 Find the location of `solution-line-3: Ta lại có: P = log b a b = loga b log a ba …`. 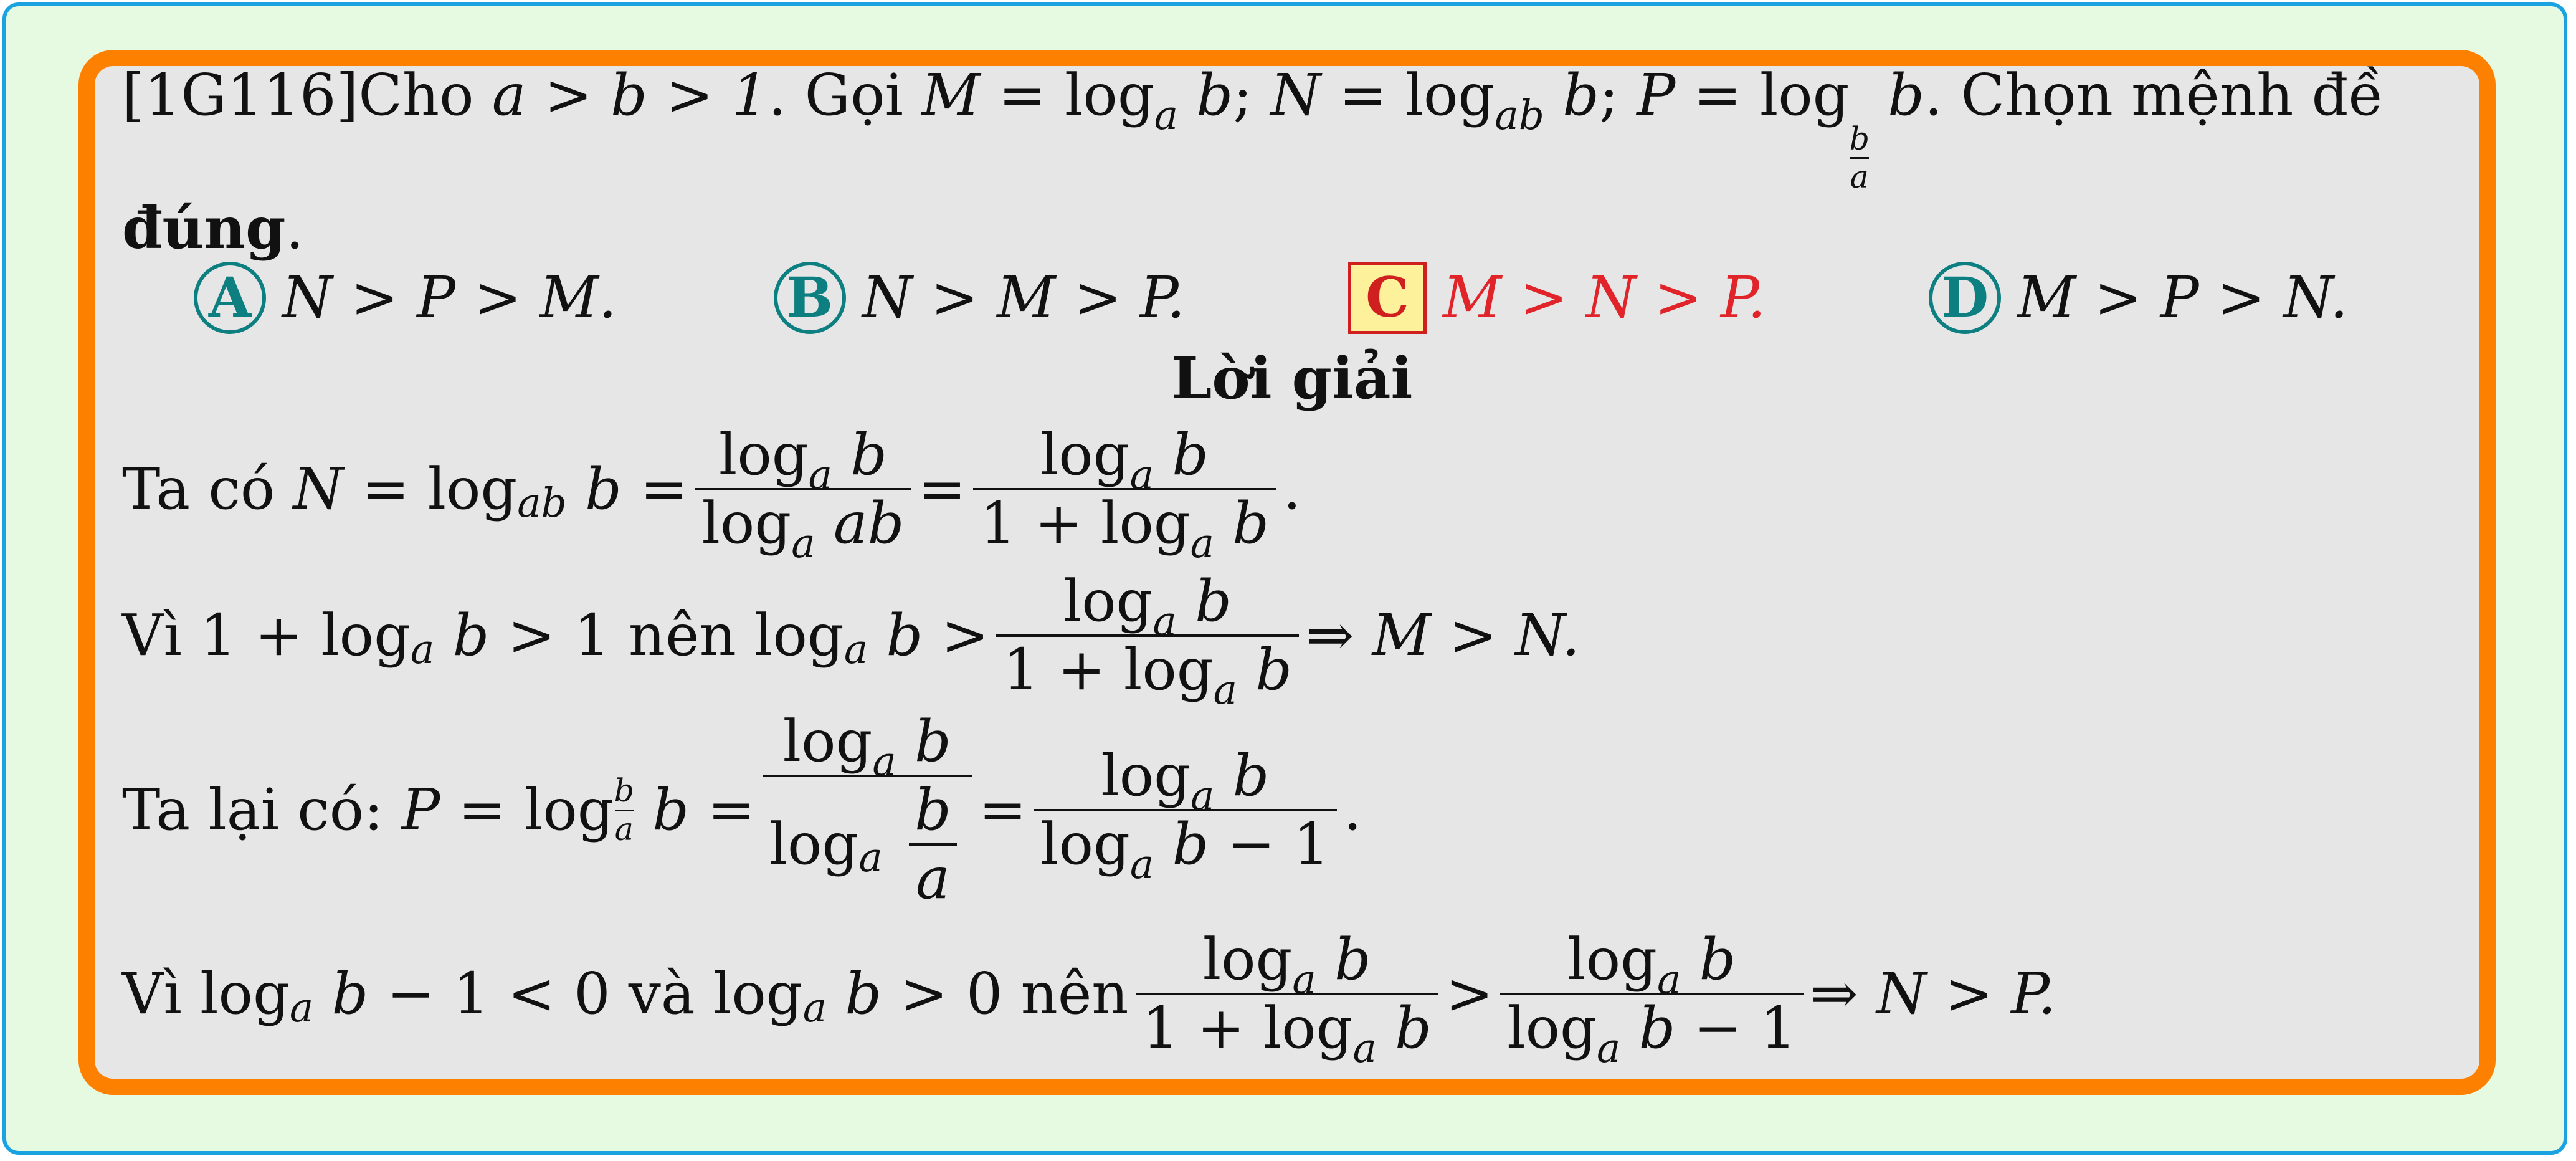

solution-line-3: Ta lại có: P = log b a b = loga b log a ba … is located at coordinates (742, 810).